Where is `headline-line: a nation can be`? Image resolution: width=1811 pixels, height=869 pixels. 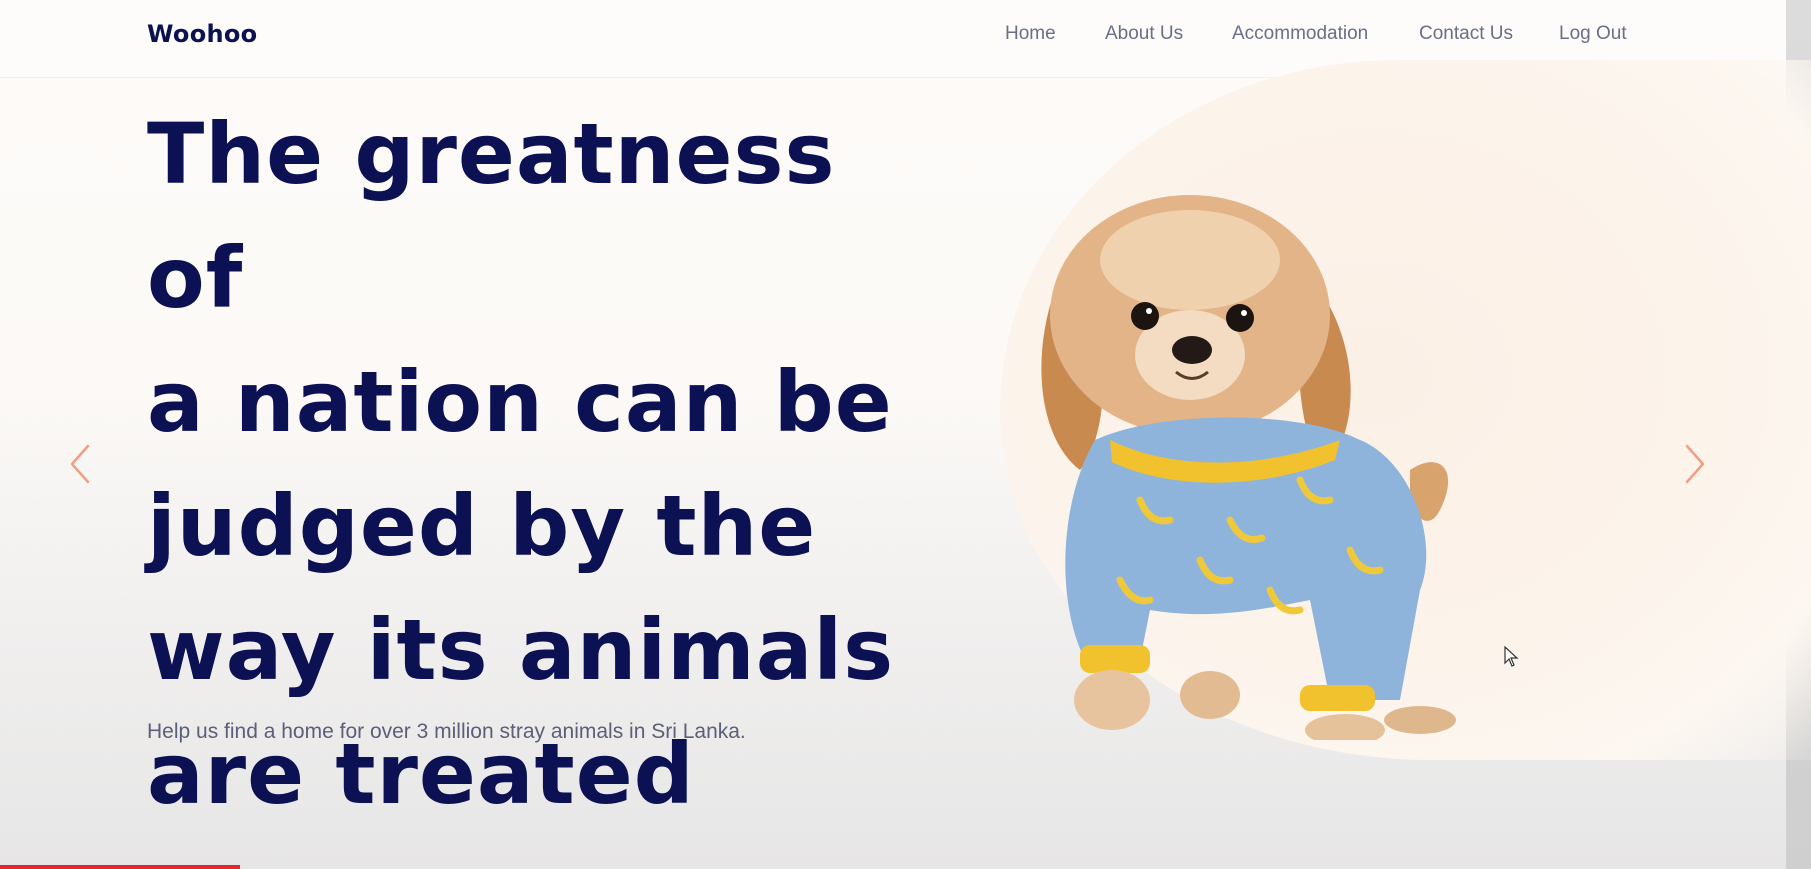
headline-line: a nation can be is located at coordinates (520, 402).